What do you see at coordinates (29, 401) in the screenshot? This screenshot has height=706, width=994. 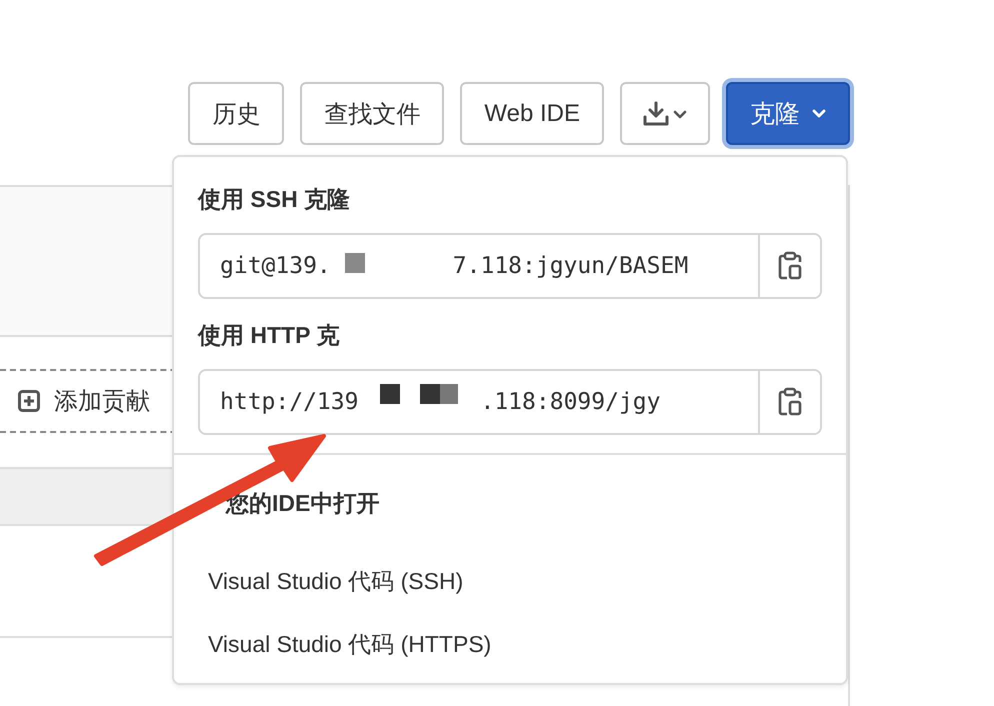 I see `add-icon` at bounding box center [29, 401].